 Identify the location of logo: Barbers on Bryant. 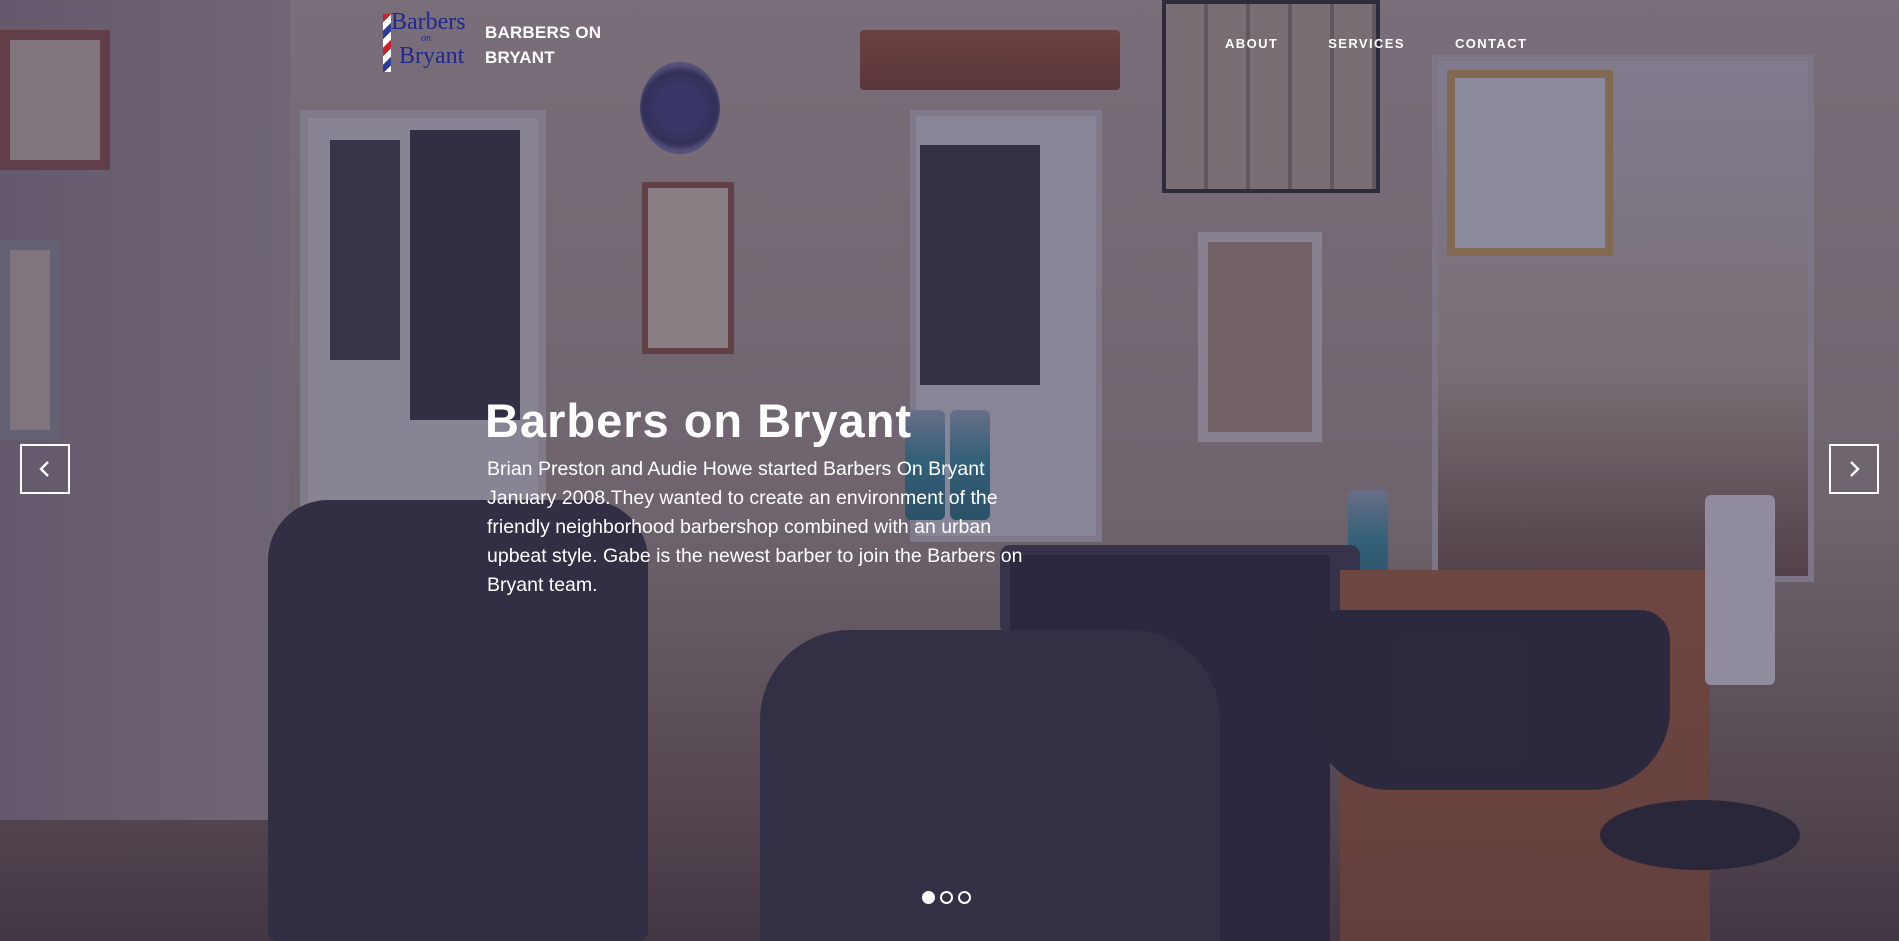
(427, 43).